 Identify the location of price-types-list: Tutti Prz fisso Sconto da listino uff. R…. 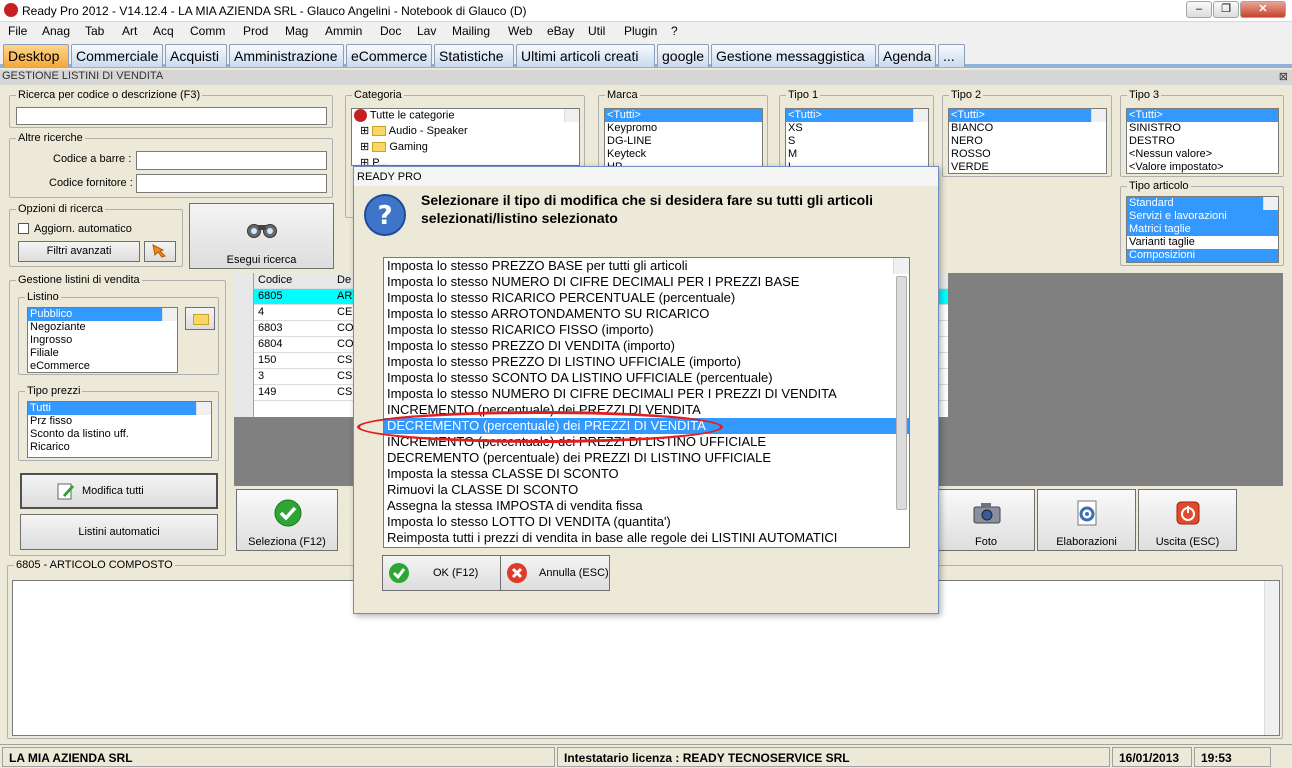
(119, 429).